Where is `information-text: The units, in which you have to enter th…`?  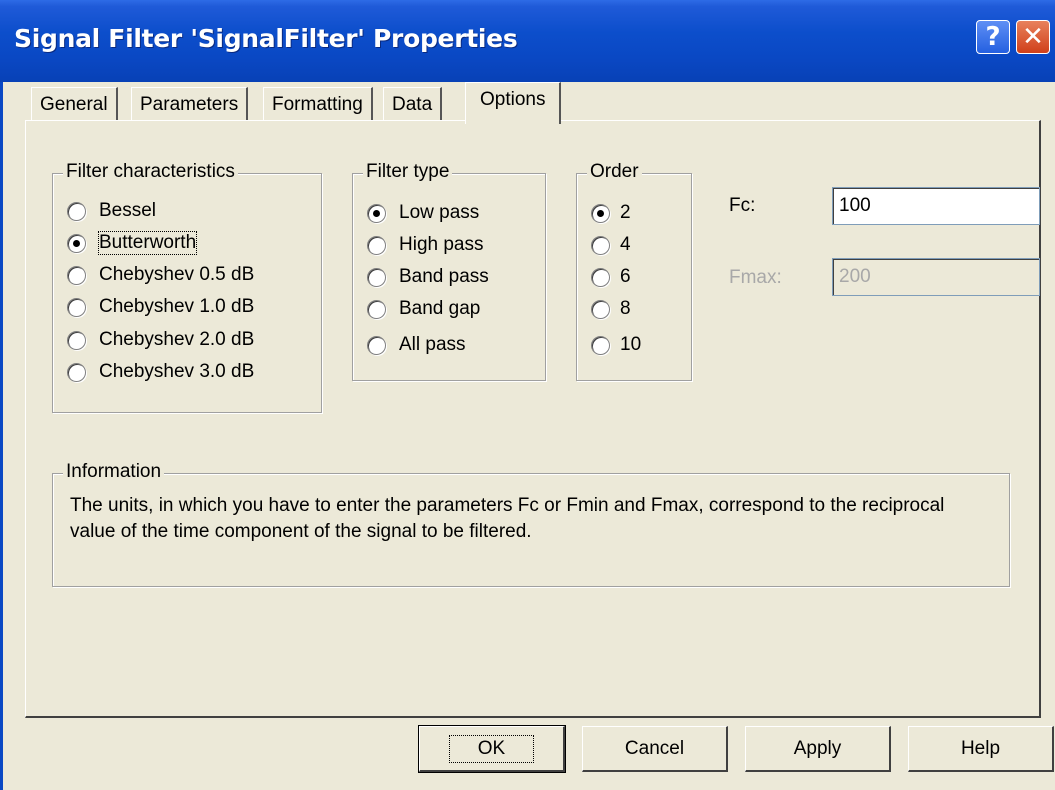 information-text: The units, in which you have to enter th… is located at coordinates (507, 518).